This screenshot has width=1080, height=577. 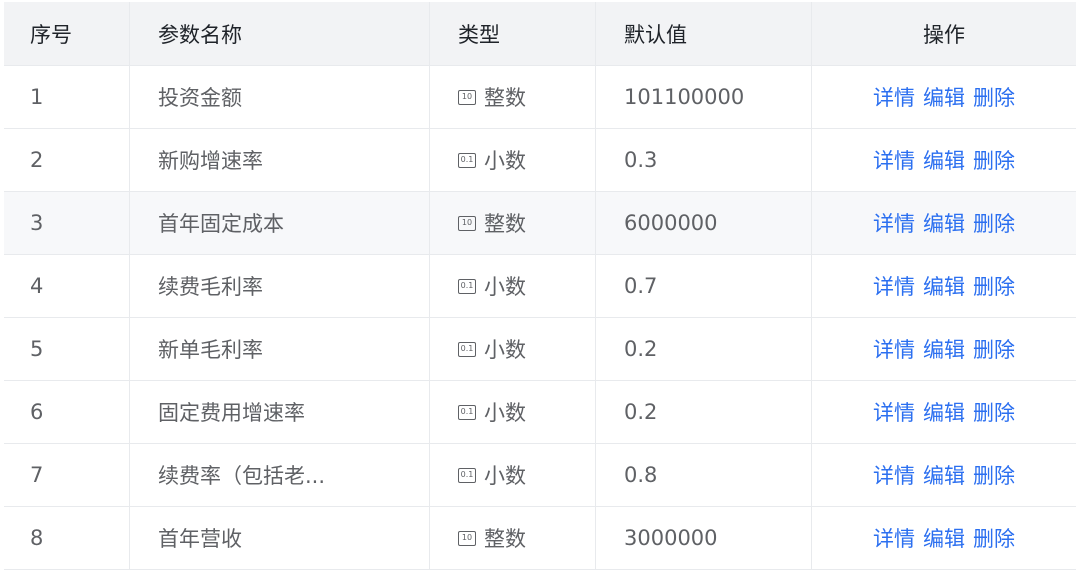 What do you see at coordinates (67, 349) in the screenshot?
I see `row-index: 5` at bounding box center [67, 349].